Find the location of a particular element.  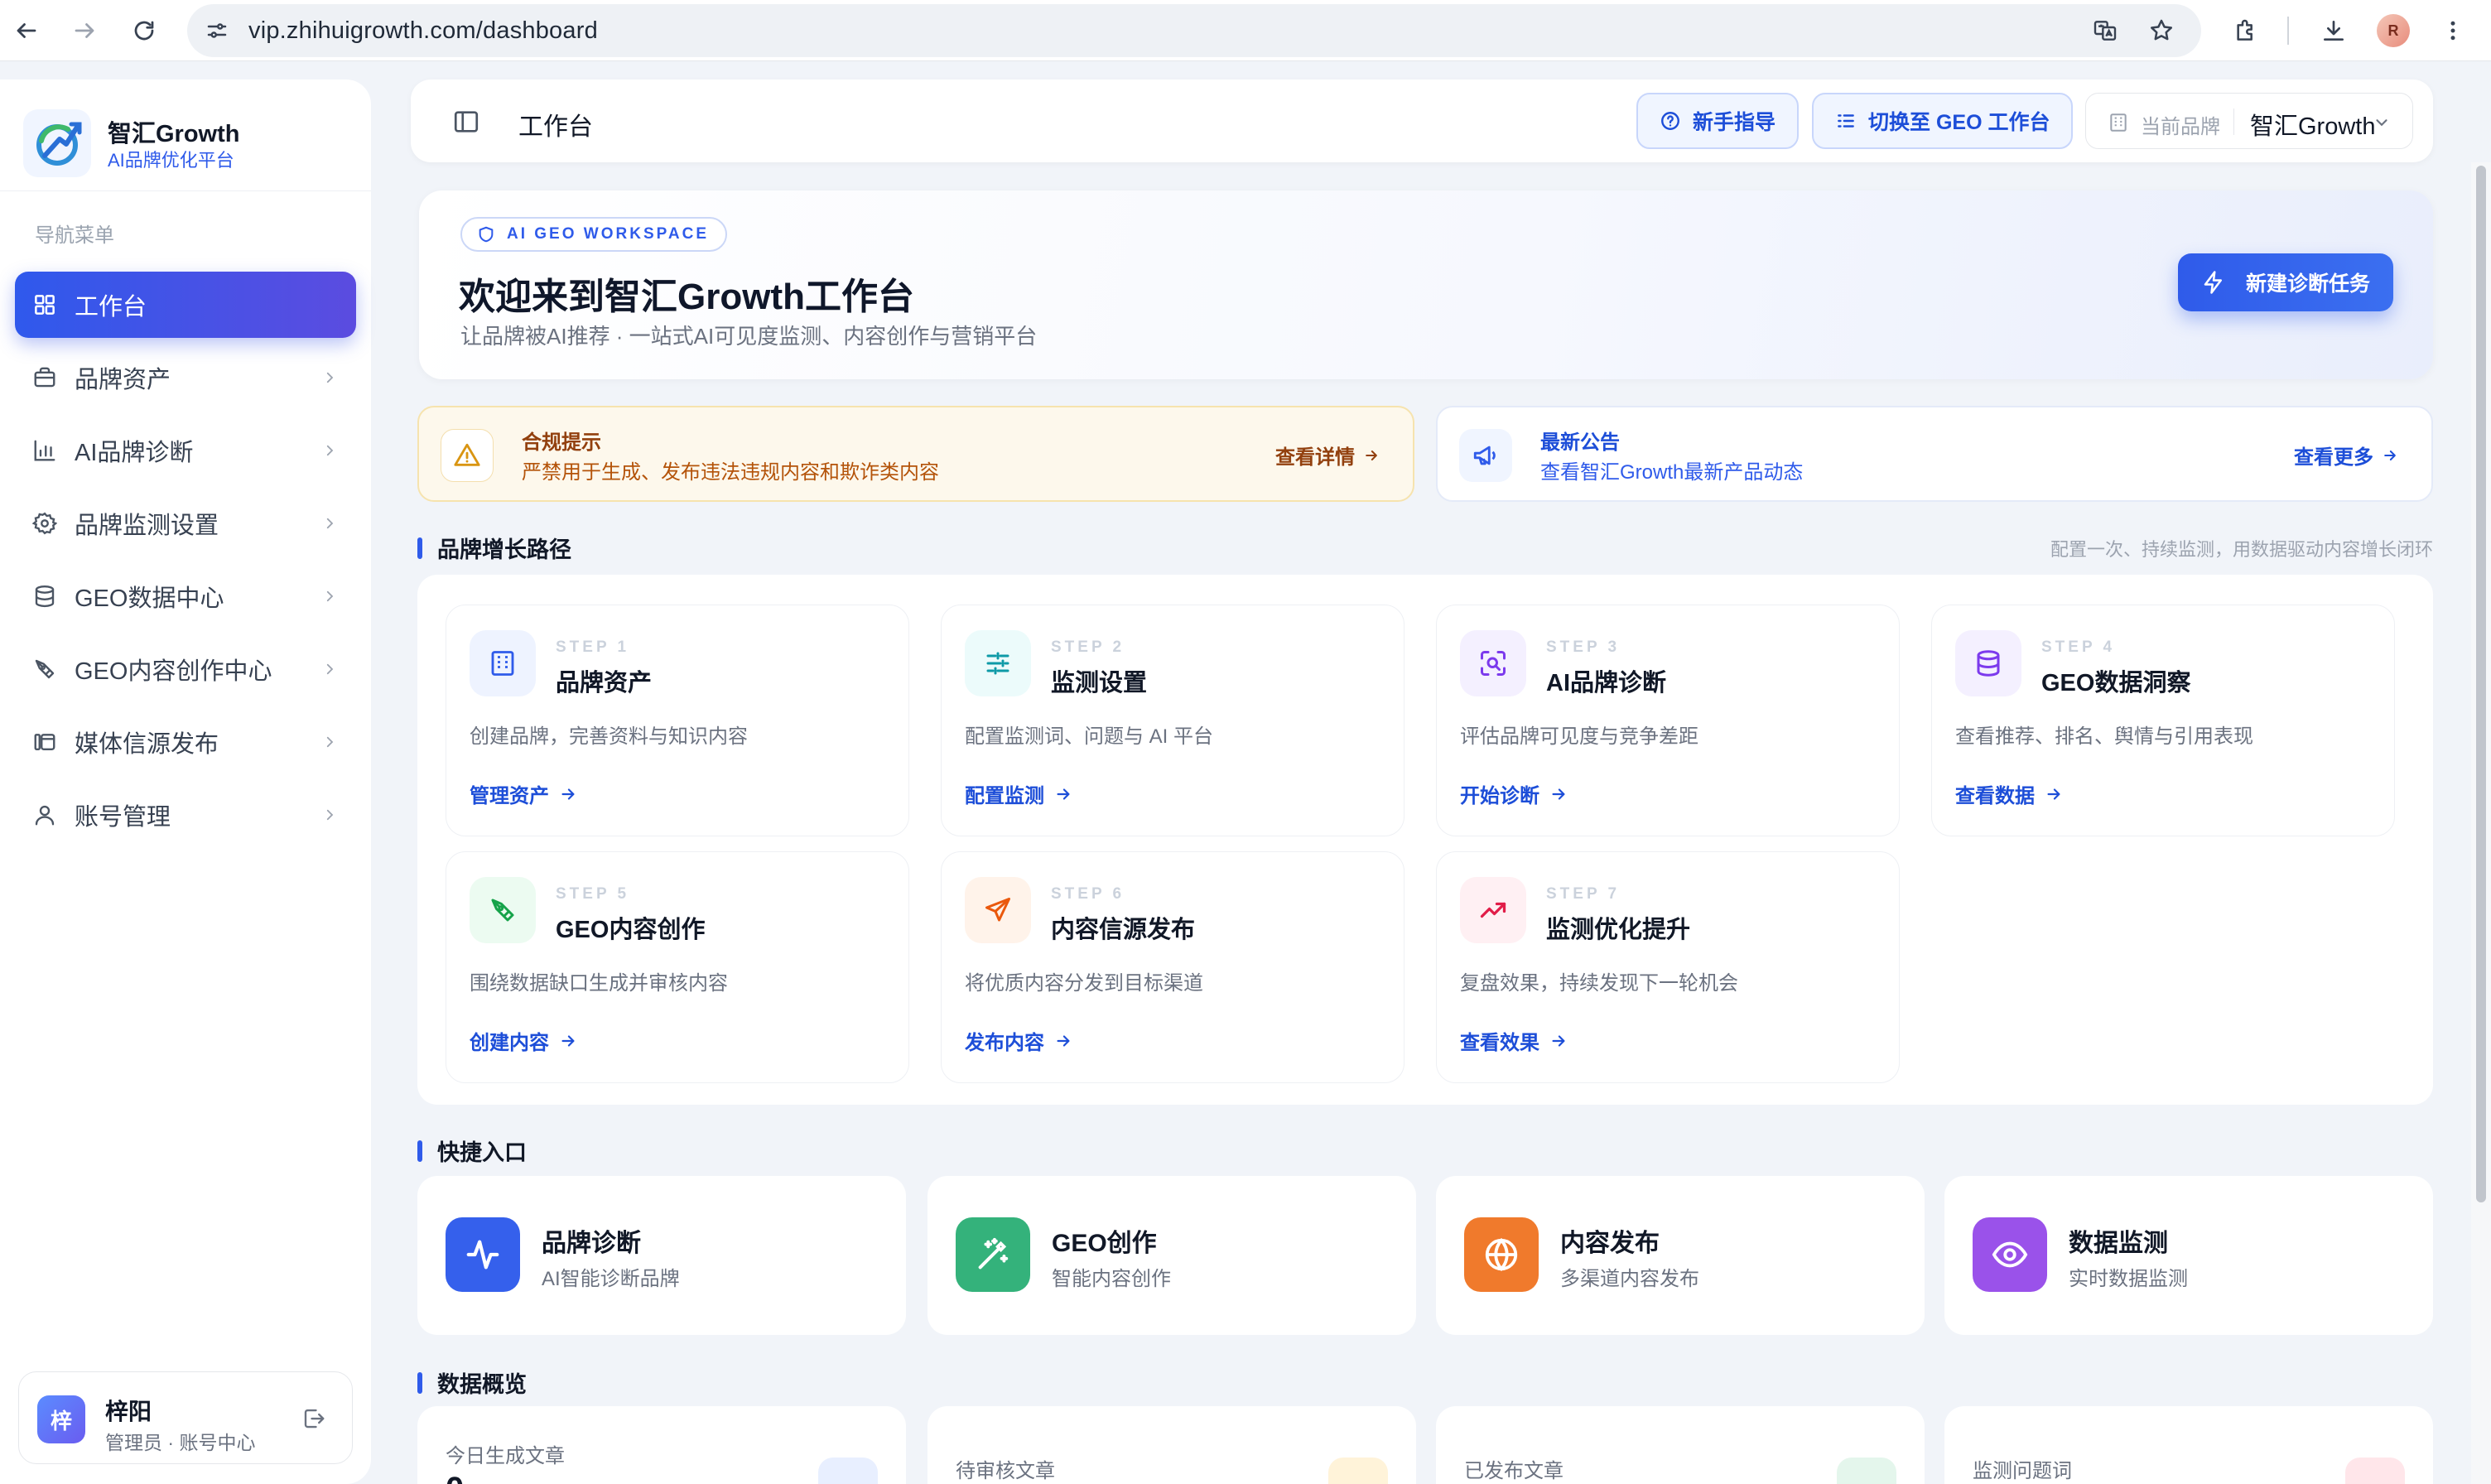

pen-tool-icon is located at coordinates (503, 910).